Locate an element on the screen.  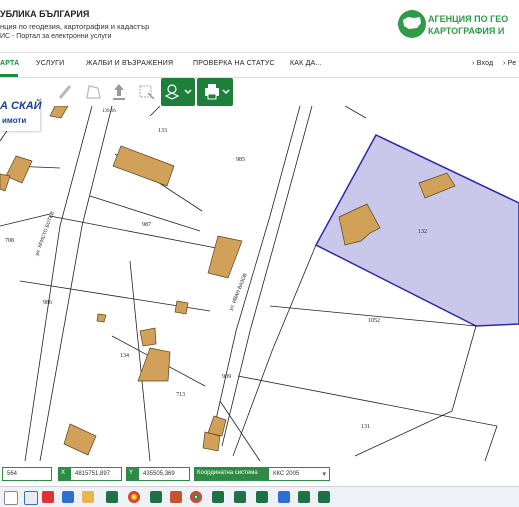
polygon-tool-button is located at coordinates (93, 92).